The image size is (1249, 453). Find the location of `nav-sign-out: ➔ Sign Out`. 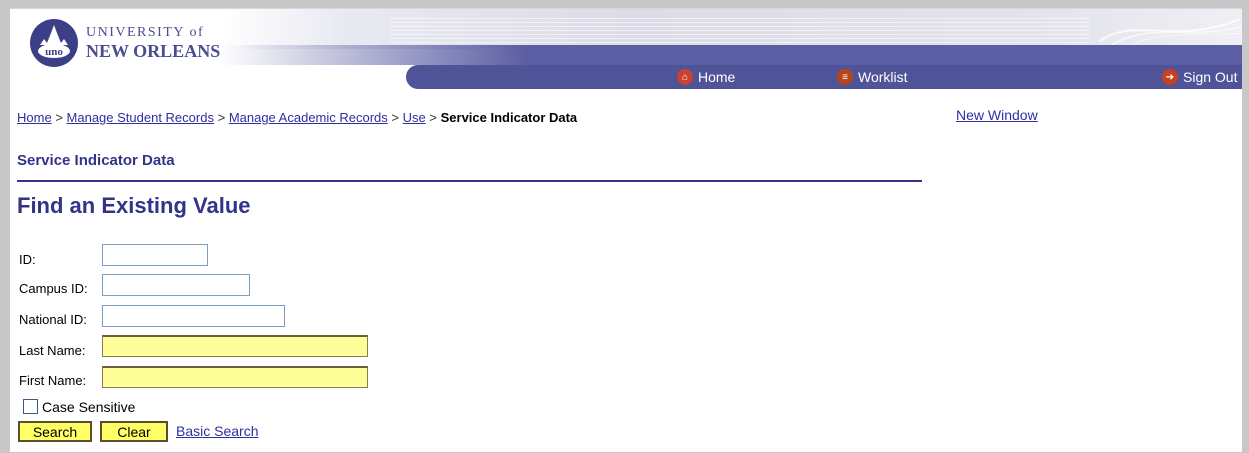

nav-sign-out: ➔ Sign Out is located at coordinates (1199, 77).